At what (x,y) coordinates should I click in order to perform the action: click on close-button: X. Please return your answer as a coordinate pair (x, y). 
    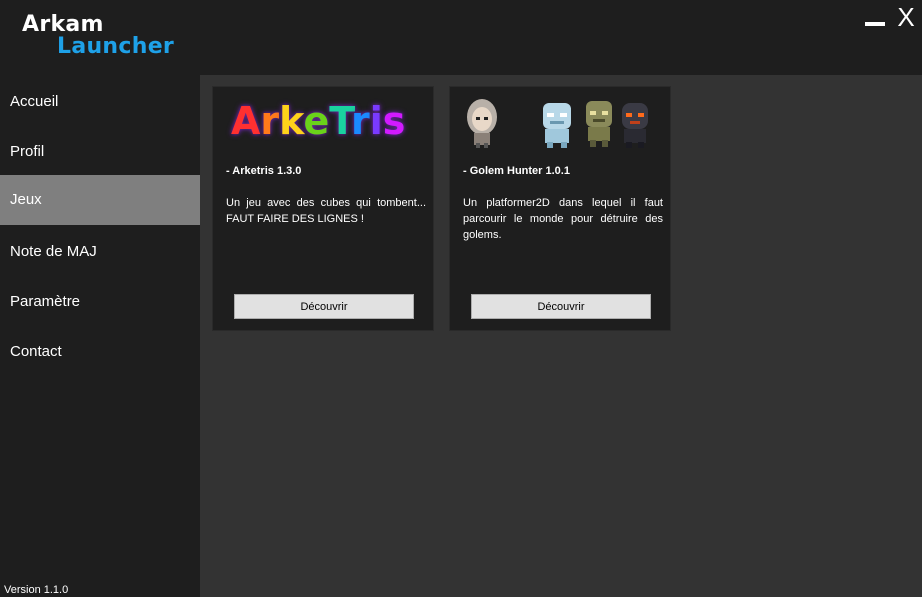
    Looking at the image, I should click on (906, 17).